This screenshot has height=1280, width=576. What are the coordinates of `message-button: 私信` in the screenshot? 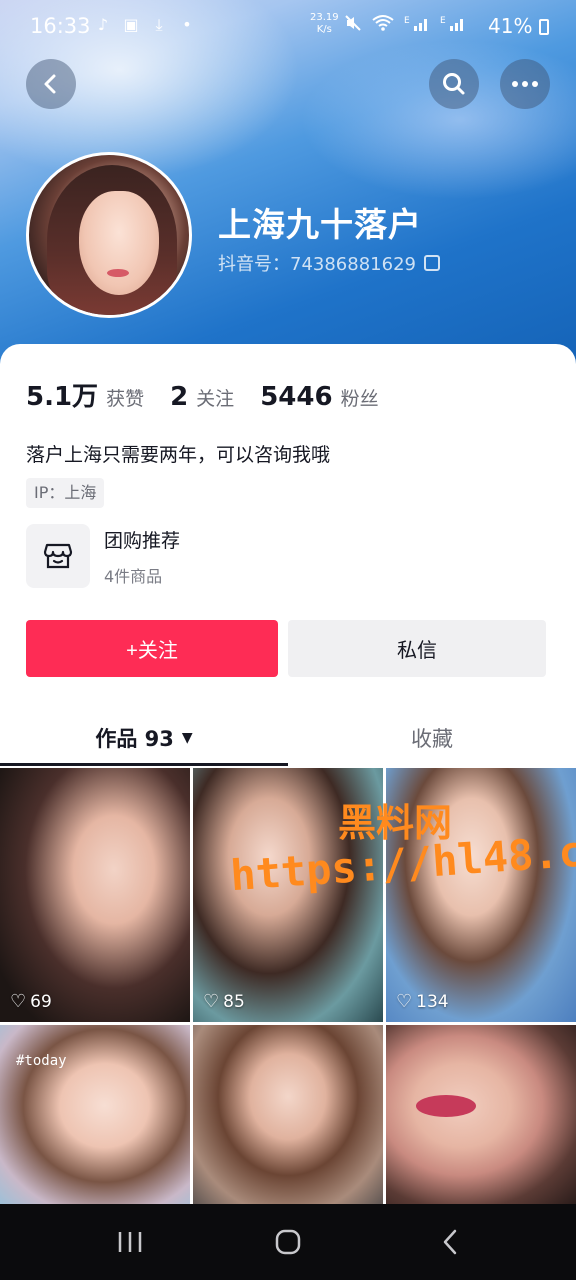 It's located at (417, 648).